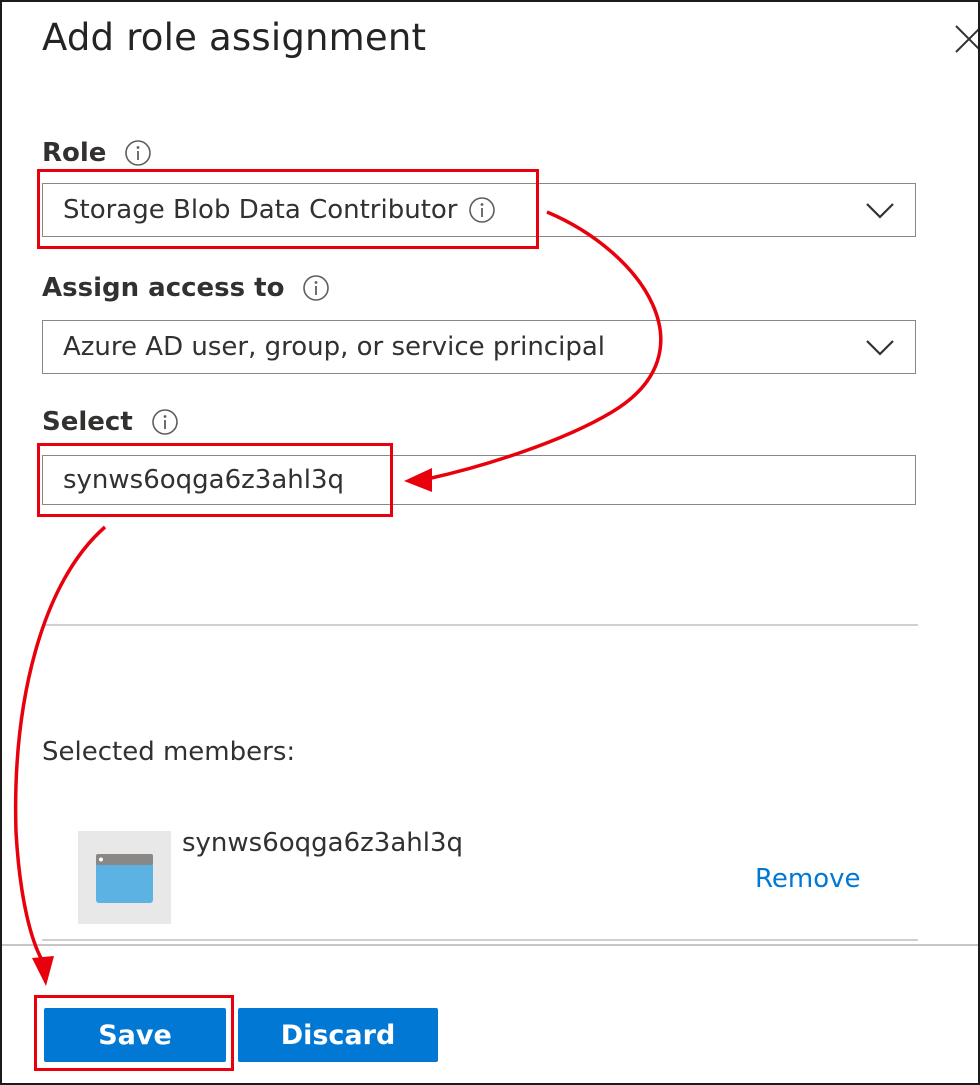  Describe the element at coordinates (234, 37) in the screenshot. I see `dialog-title: Add role assignment` at that location.